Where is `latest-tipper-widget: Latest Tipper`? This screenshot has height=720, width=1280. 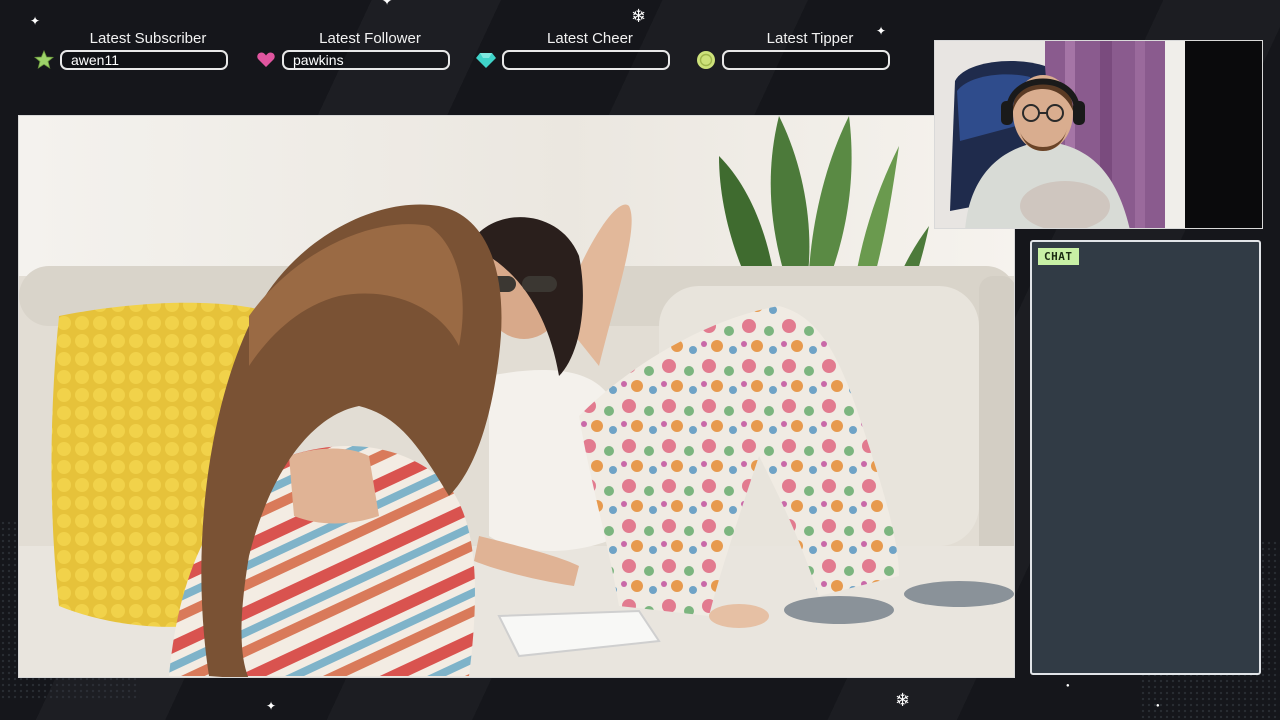 latest-tipper-widget: Latest Tipper is located at coordinates (796, 52).